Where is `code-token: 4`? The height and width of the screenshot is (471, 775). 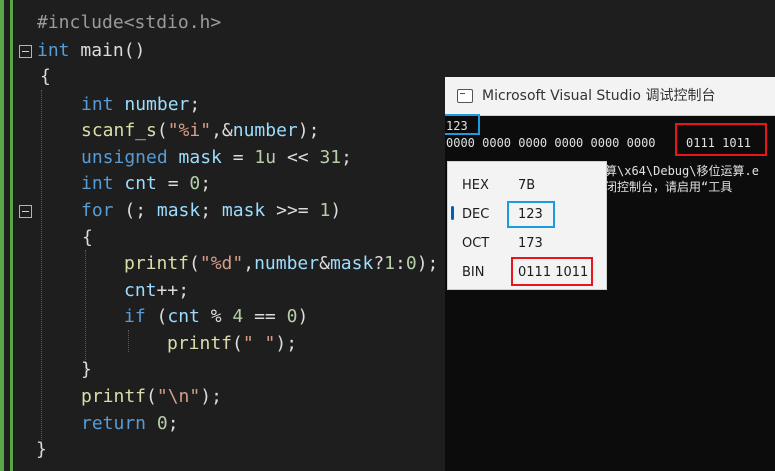 code-token: 4 is located at coordinates (238, 316).